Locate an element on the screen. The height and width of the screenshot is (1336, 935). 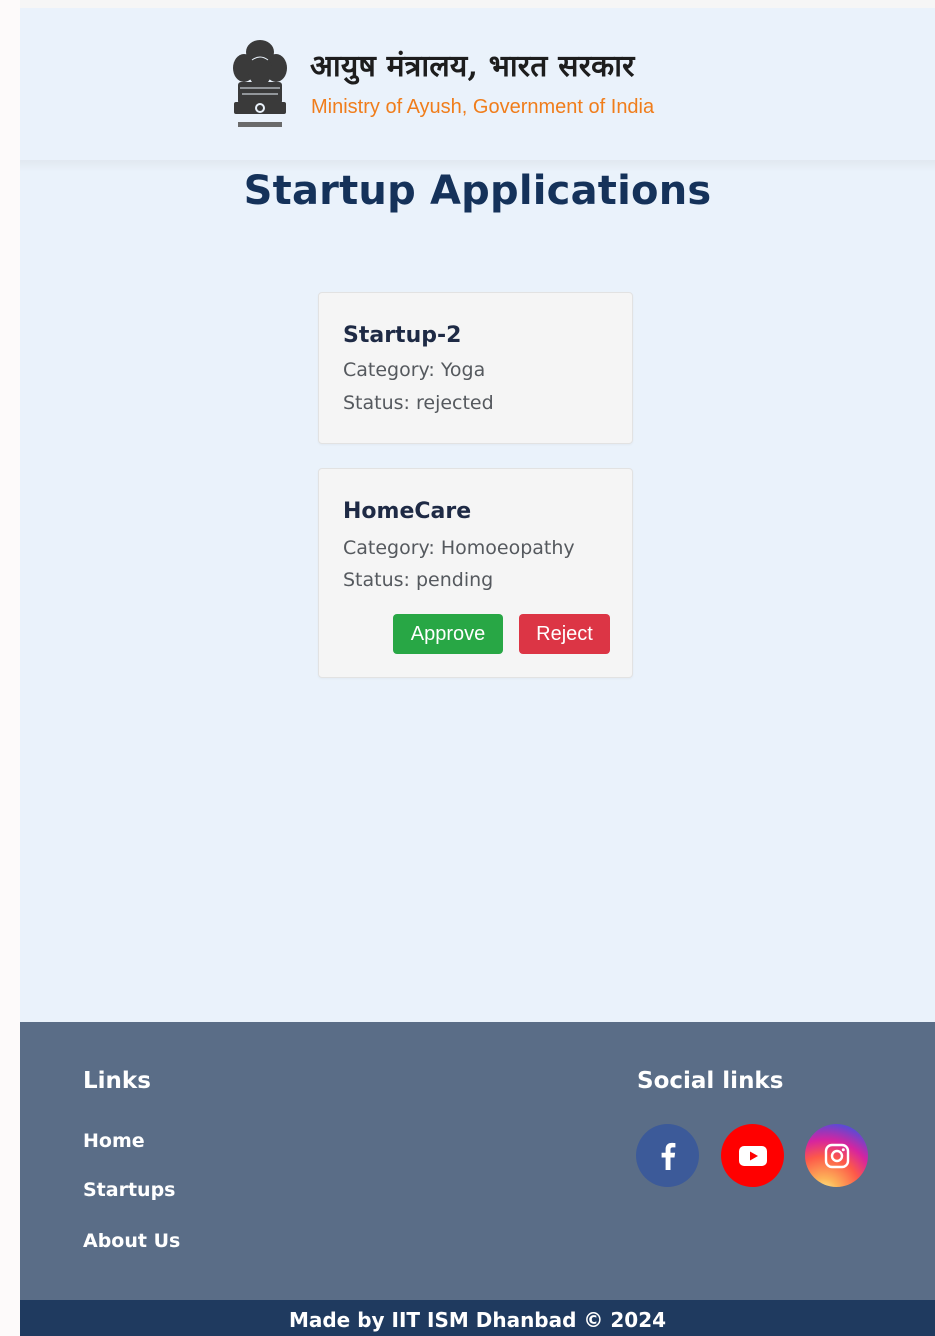
approve-button: Approve is located at coordinates (448, 634).